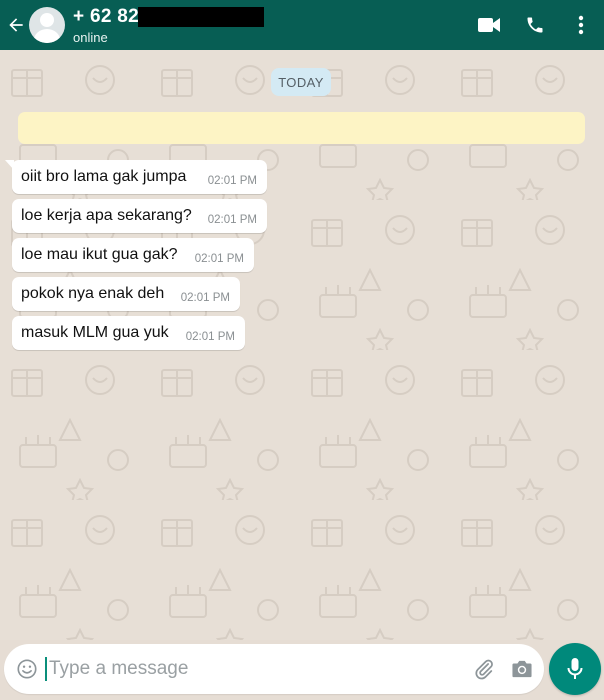 The image size is (604, 700). I want to click on camera-icon, so click(522, 669).